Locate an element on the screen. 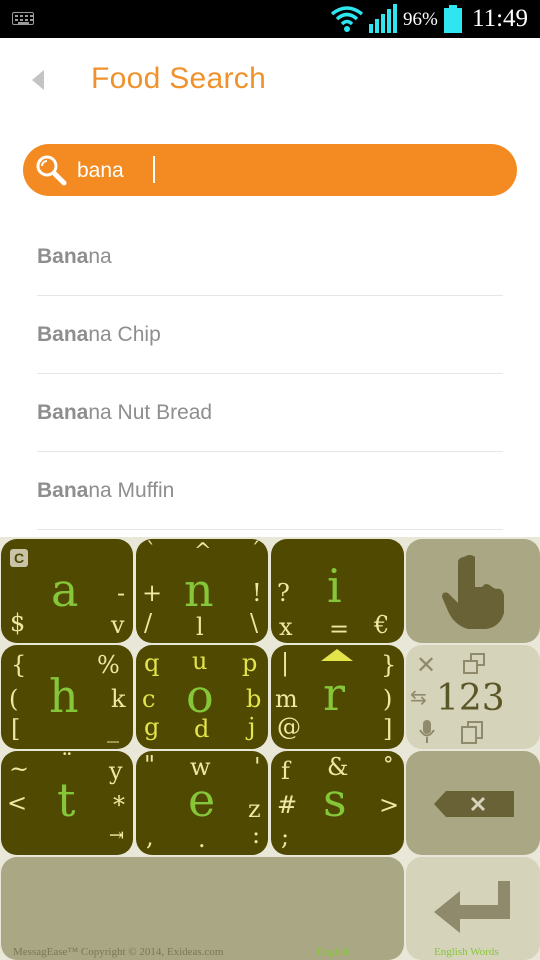  key-n: ` ^ ´ + n ! / l \ is located at coordinates (202, 591).